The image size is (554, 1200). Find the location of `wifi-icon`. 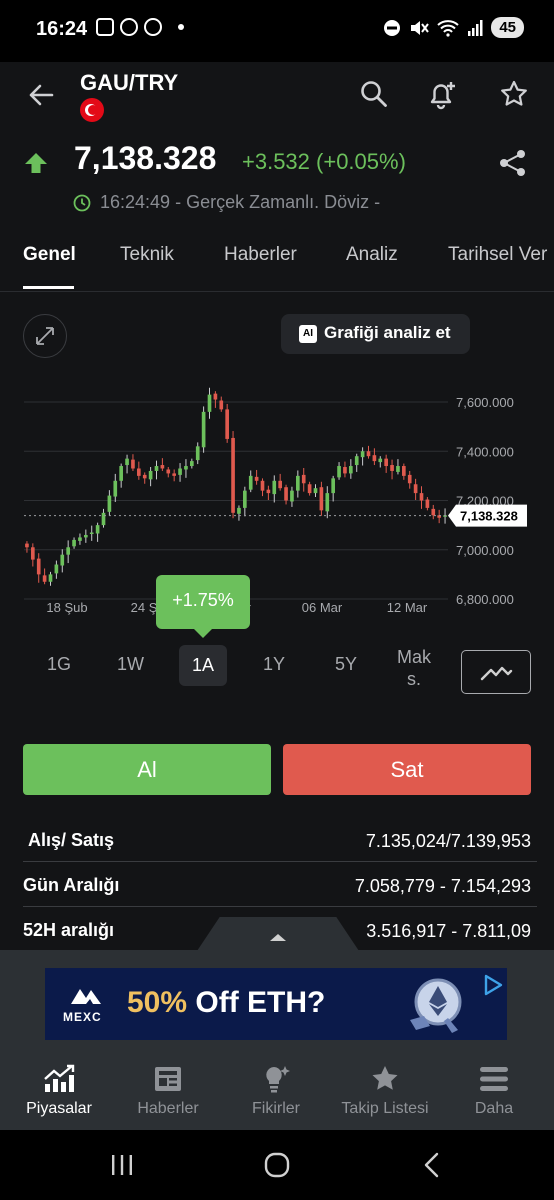

wifi-icon is located at coordinates (448, 28).